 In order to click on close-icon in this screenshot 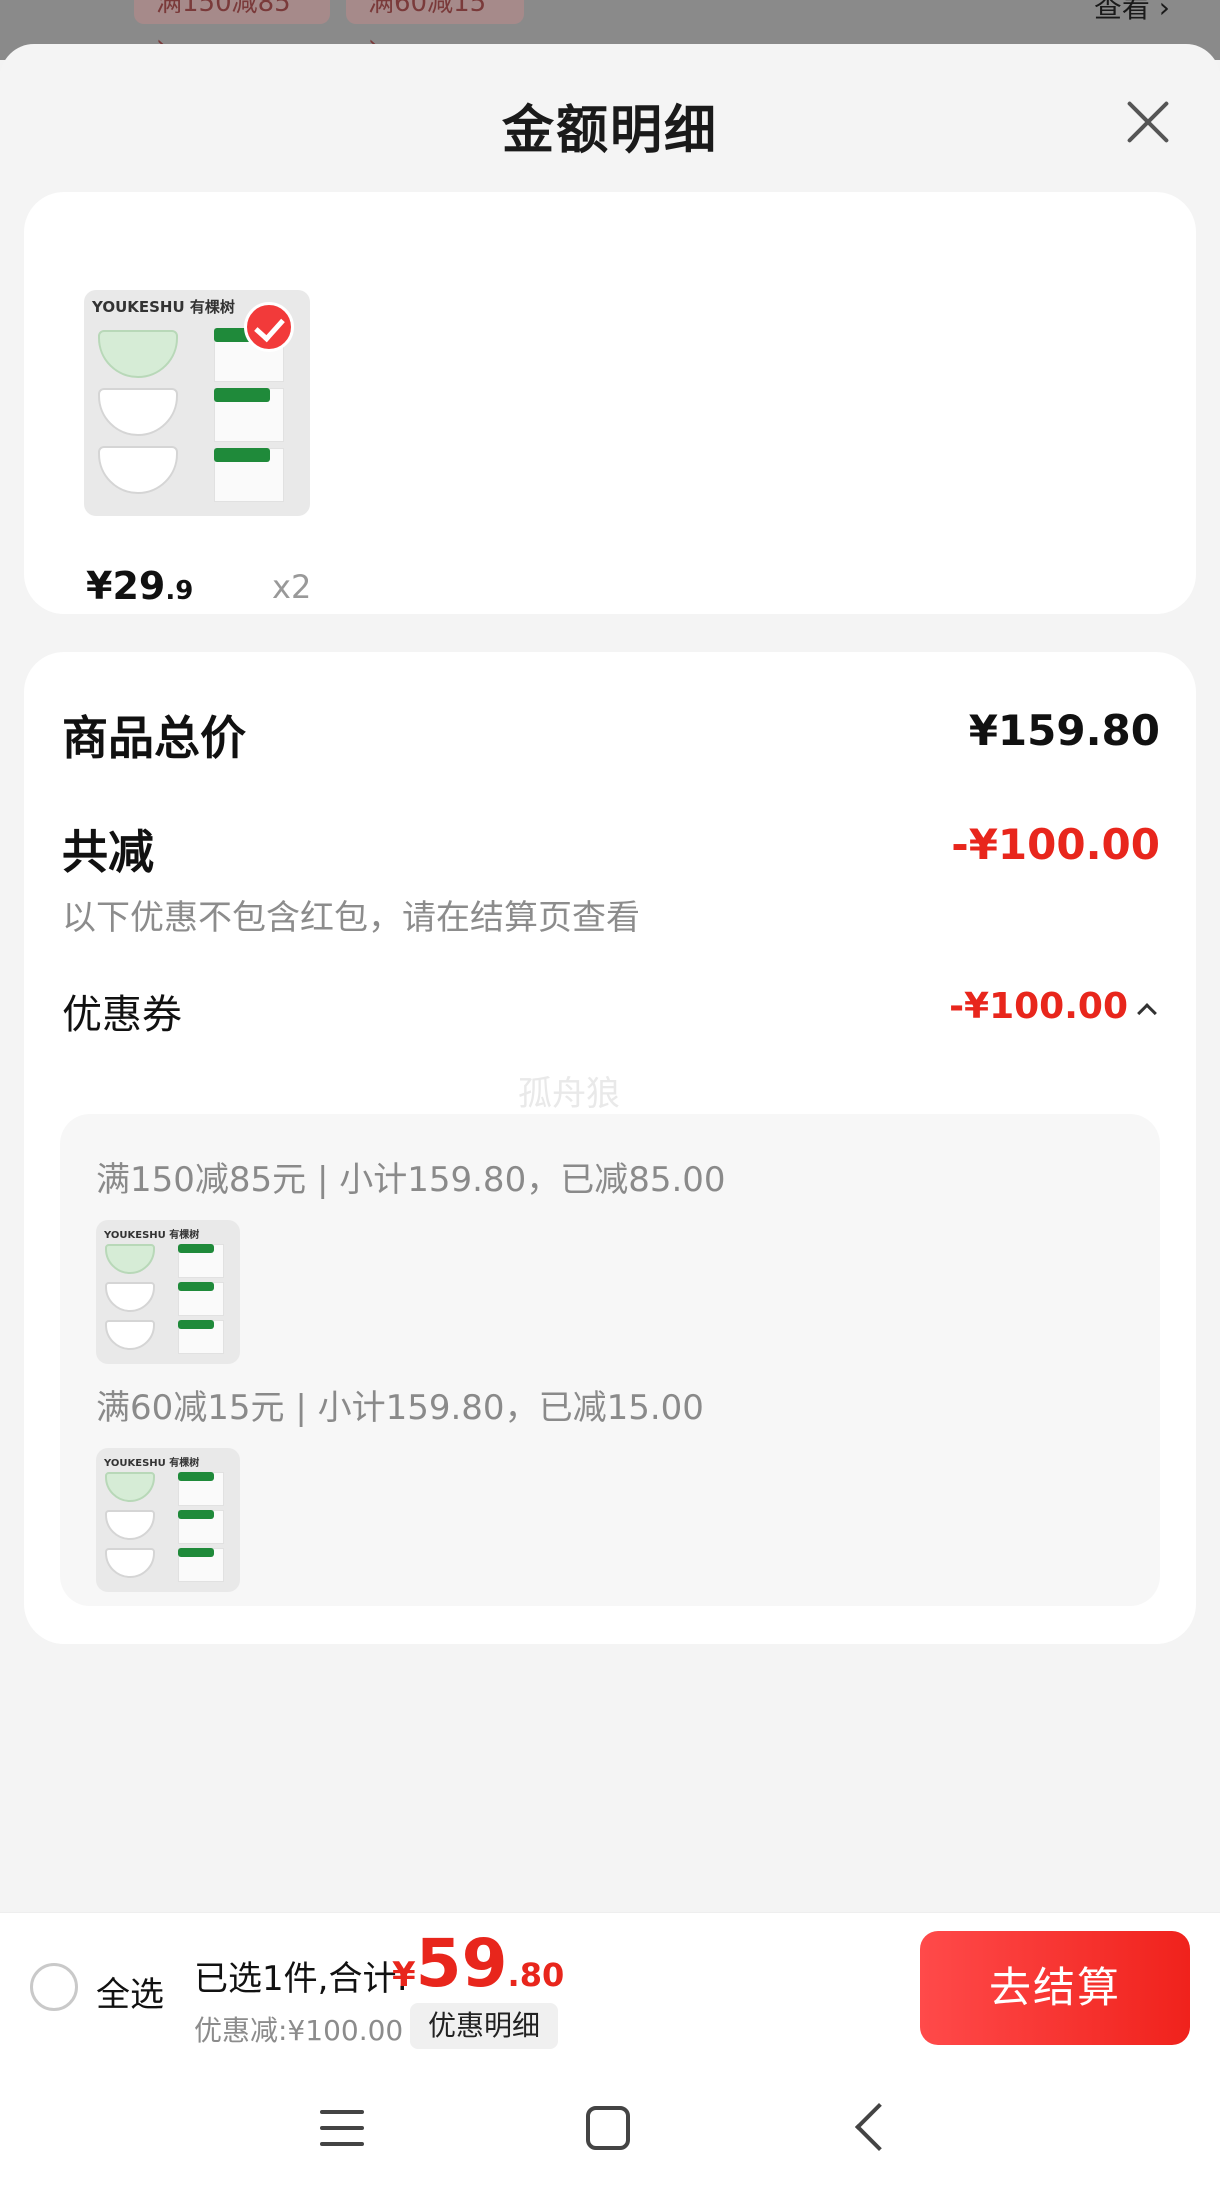, I will do `click(1148, 122)`.